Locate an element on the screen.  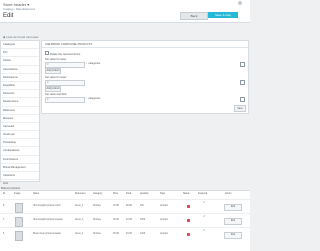
cell-ref: demo_3 is located at coordinates (79, 220).